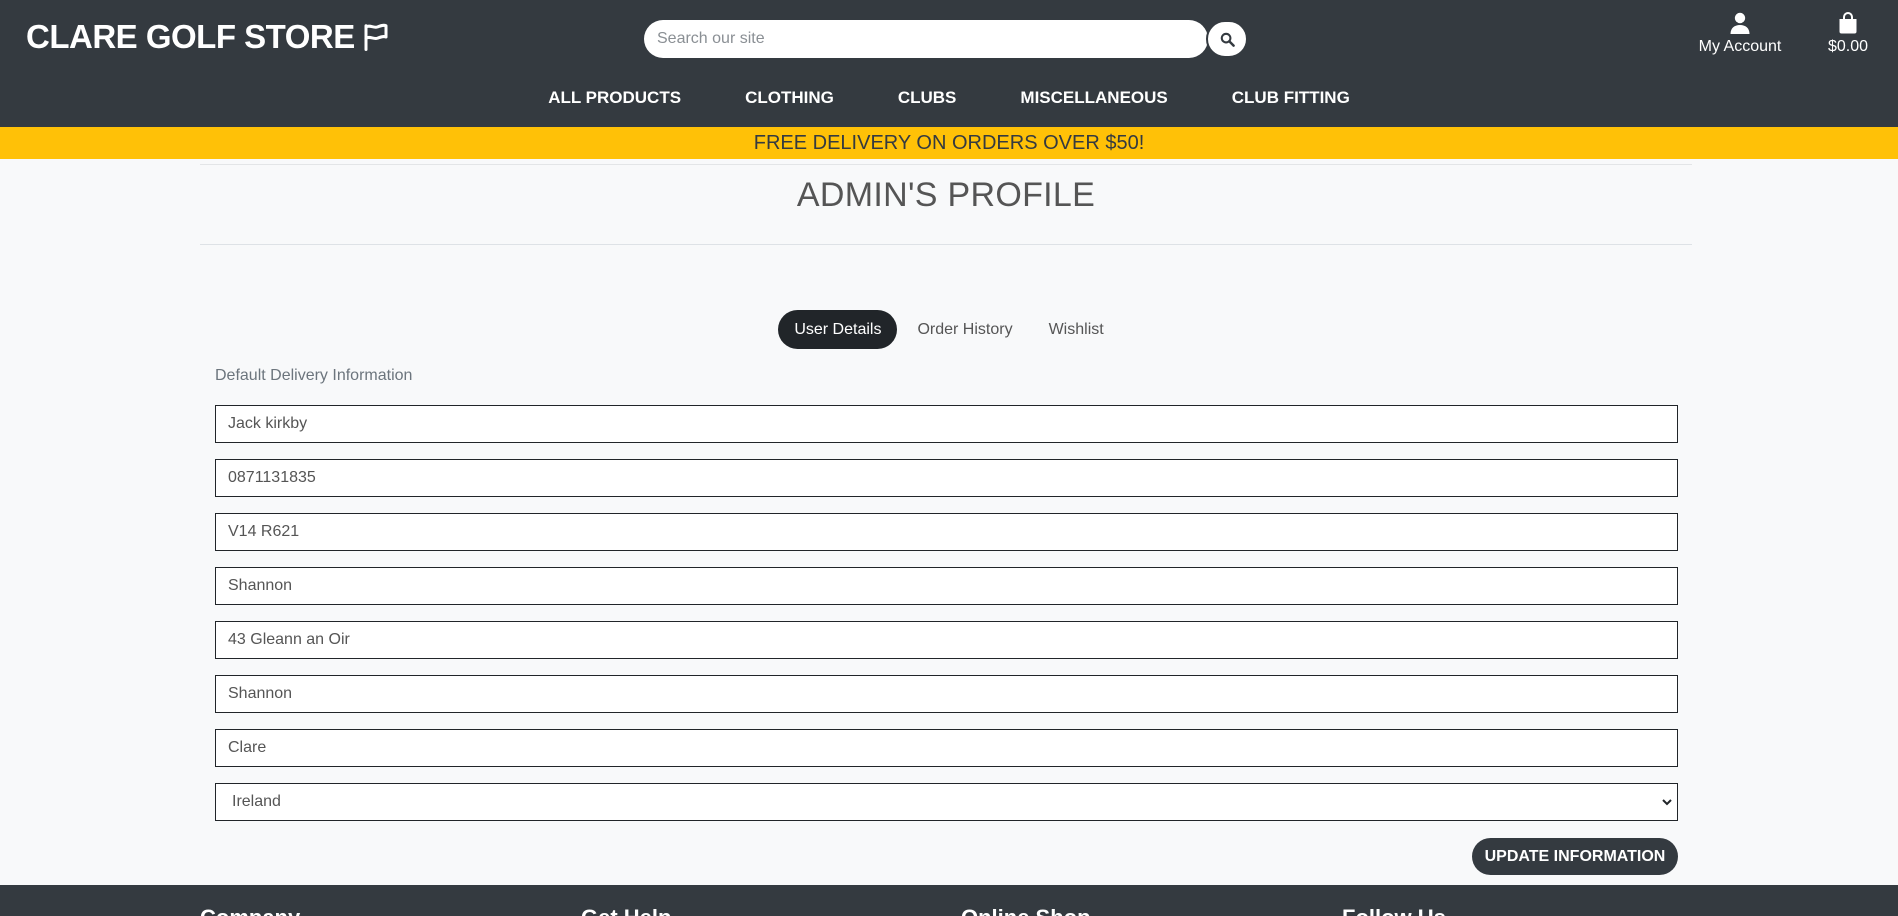 The height and width of the screenshot is (916, 1898). What do you see at coordinates (946, 424) in the screenshot?
I see `full-name-field` at bounding box center [946, 424].